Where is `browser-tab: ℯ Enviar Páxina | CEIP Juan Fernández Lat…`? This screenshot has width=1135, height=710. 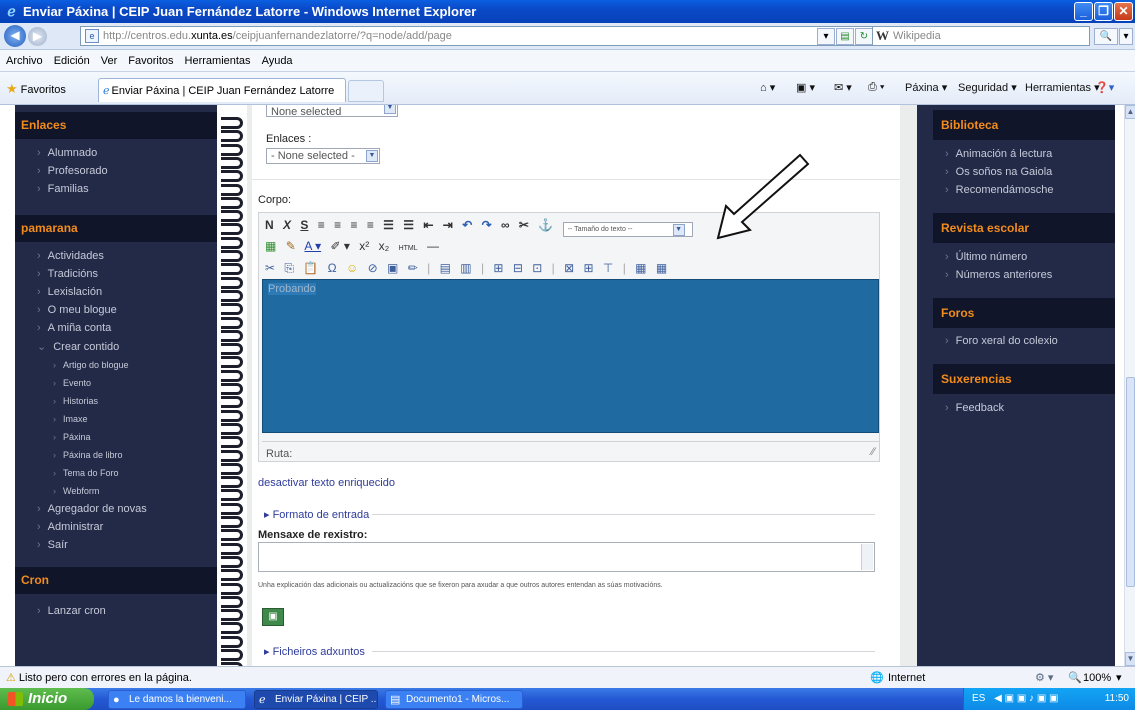
browser-tab: ℯ Enviar Páxina | CEIP Juan Fernández Lat… is located at coordinates (222, 90).